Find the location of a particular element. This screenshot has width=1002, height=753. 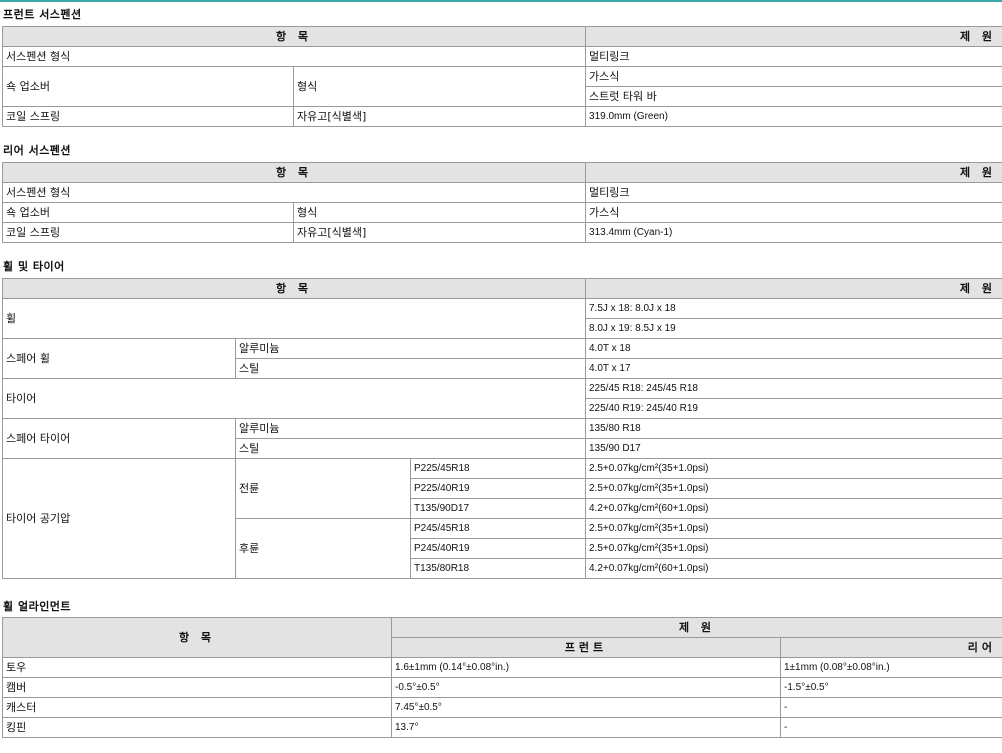

table-row: 캠버 -0.5°±0.5° -1.5°±0.5° is located at coordinates (502, 687).